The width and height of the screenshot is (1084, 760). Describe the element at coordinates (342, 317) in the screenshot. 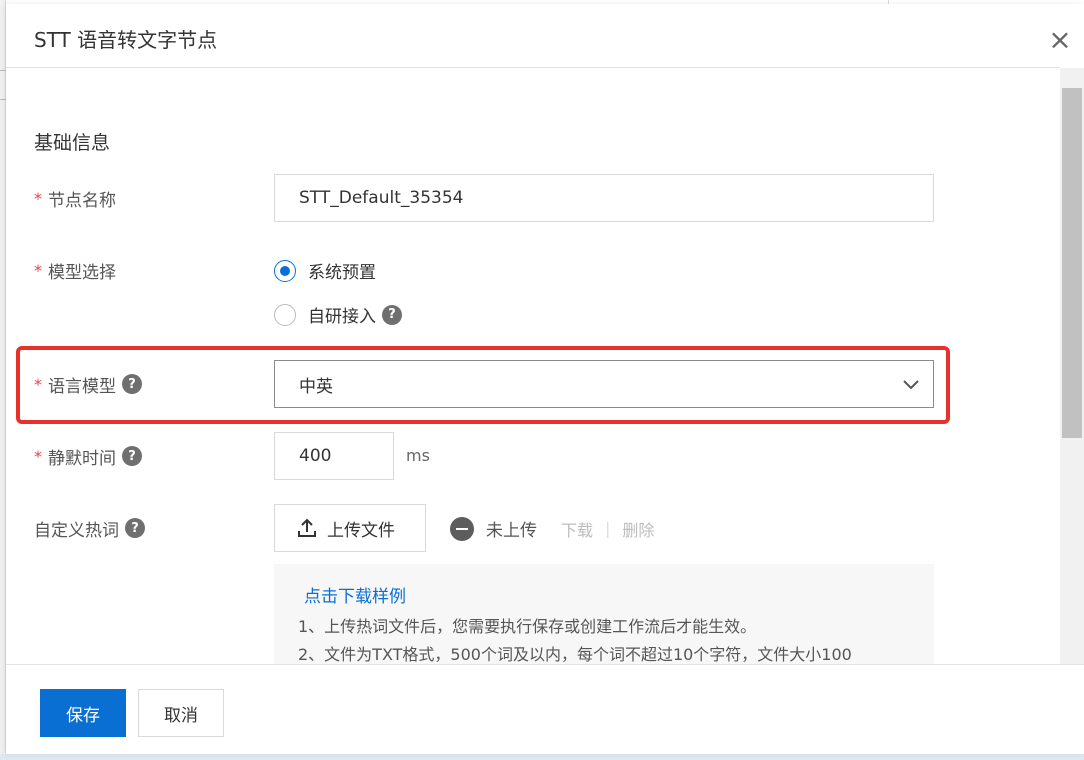

I see `radio-self-developed-label: 自研接入` at that location.